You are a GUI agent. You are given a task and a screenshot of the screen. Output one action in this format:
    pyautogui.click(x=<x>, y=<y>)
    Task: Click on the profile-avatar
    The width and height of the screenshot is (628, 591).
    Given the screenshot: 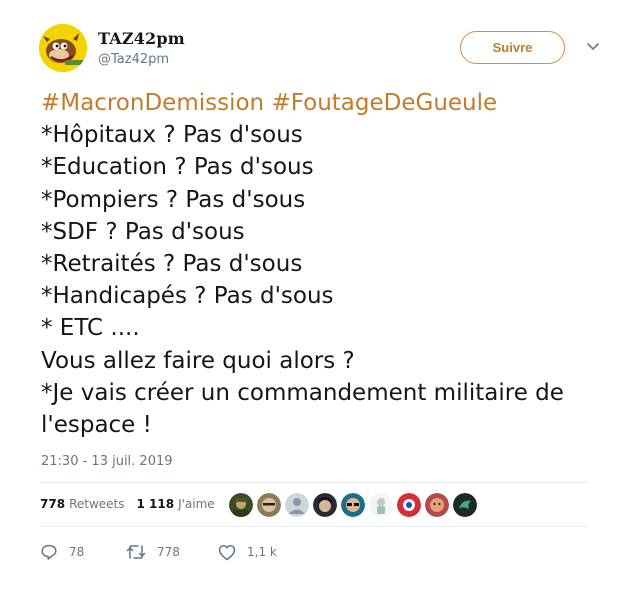 What is the action you would take?
    pyautogui.click(x=63, y=48)
    